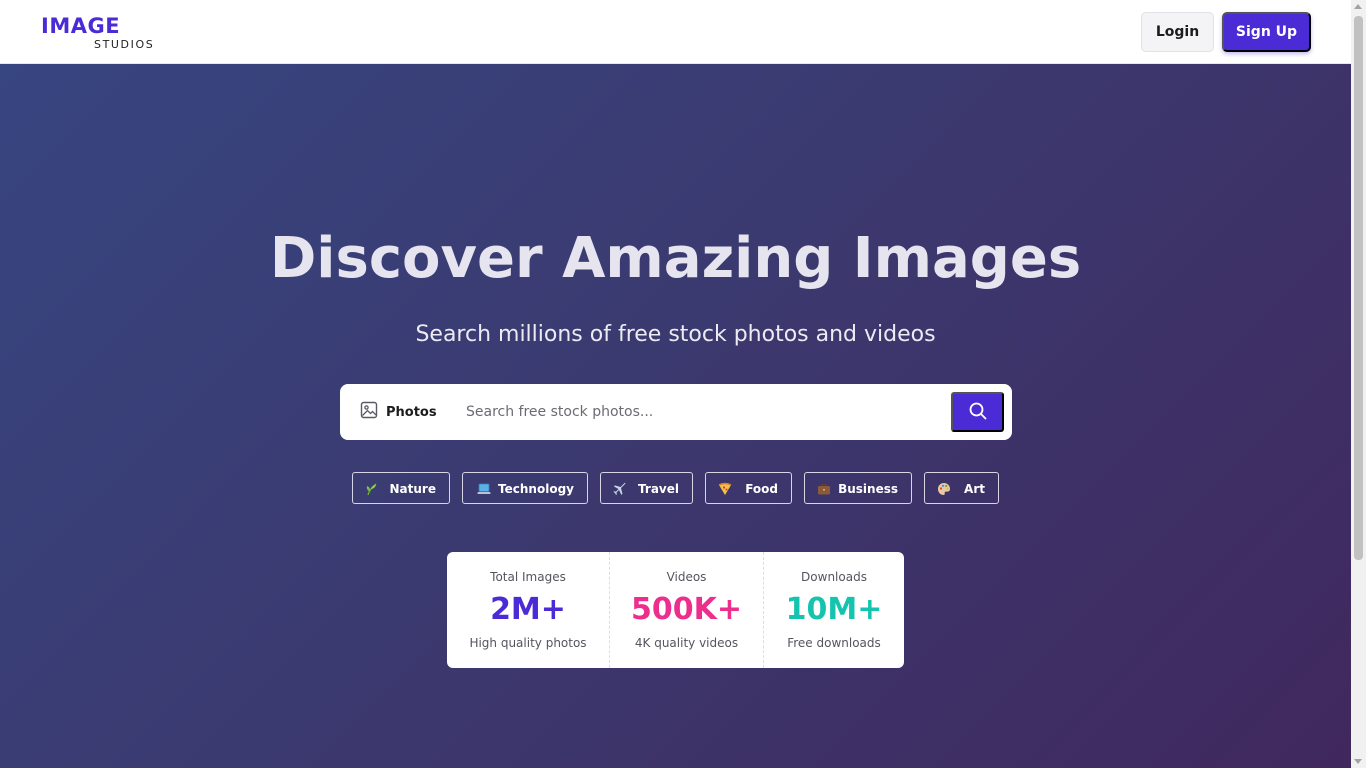  Describe the element at coordinates (1358, 288) in the screenshot. I see `scrollbar-thumb` at that location.